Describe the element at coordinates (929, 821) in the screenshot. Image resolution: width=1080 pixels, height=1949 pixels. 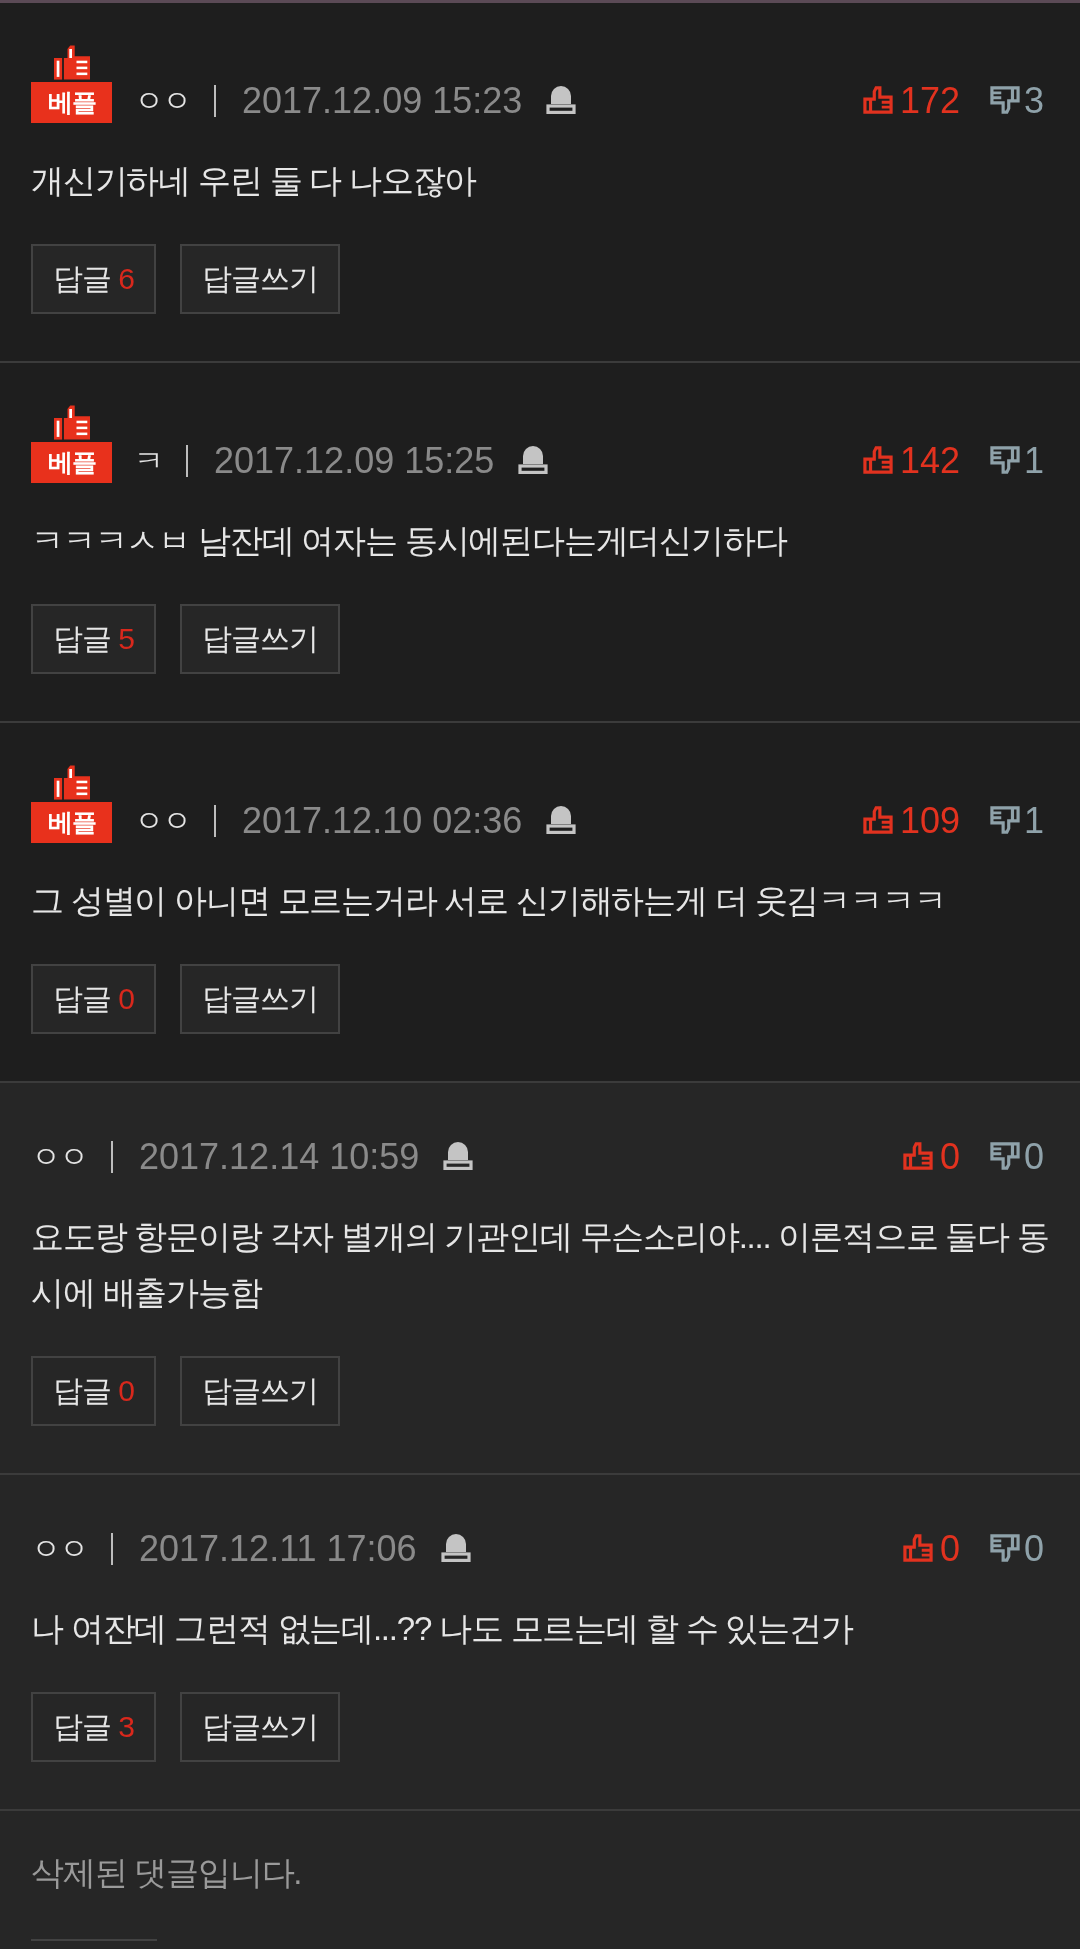
I see `like-count: 109` at that location.